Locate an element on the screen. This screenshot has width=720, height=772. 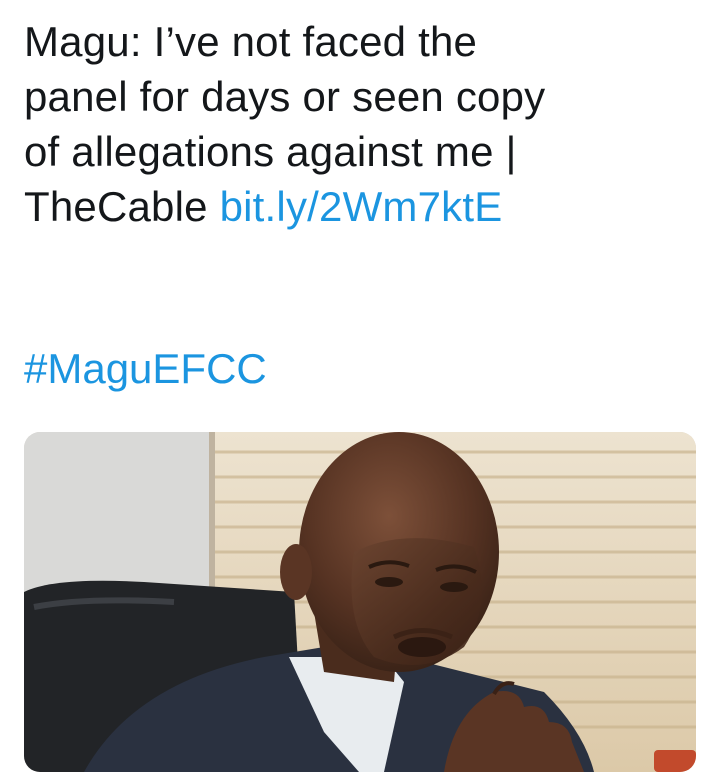
source-name: TheCable is located at coordinates (122, 206).